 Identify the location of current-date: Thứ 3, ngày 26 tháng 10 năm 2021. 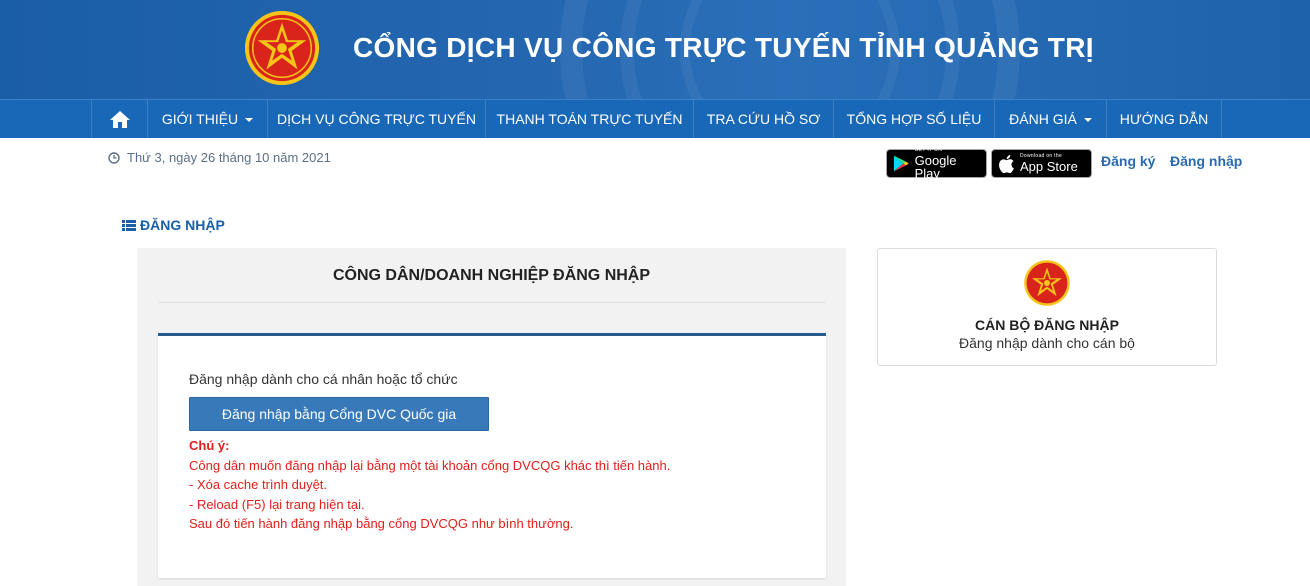
(219, 157).